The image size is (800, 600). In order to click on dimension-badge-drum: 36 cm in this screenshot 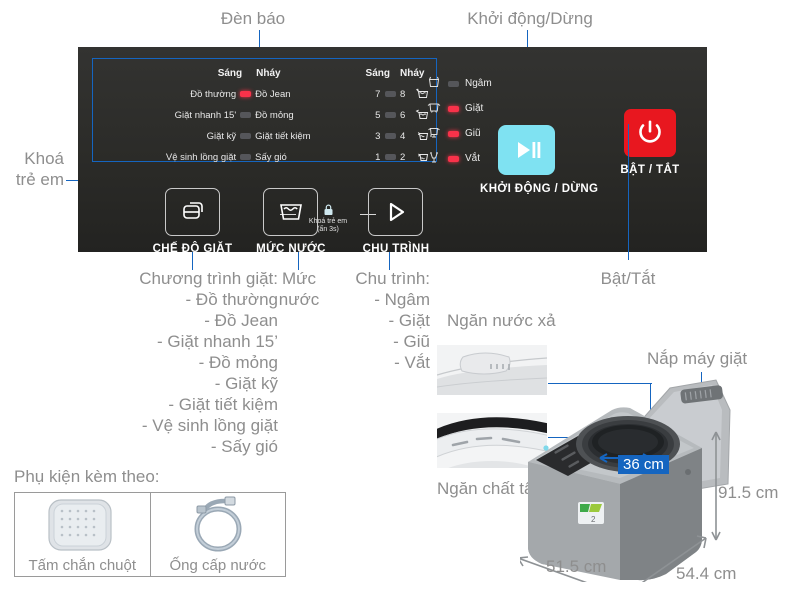, I will do `click(643, 464)`.